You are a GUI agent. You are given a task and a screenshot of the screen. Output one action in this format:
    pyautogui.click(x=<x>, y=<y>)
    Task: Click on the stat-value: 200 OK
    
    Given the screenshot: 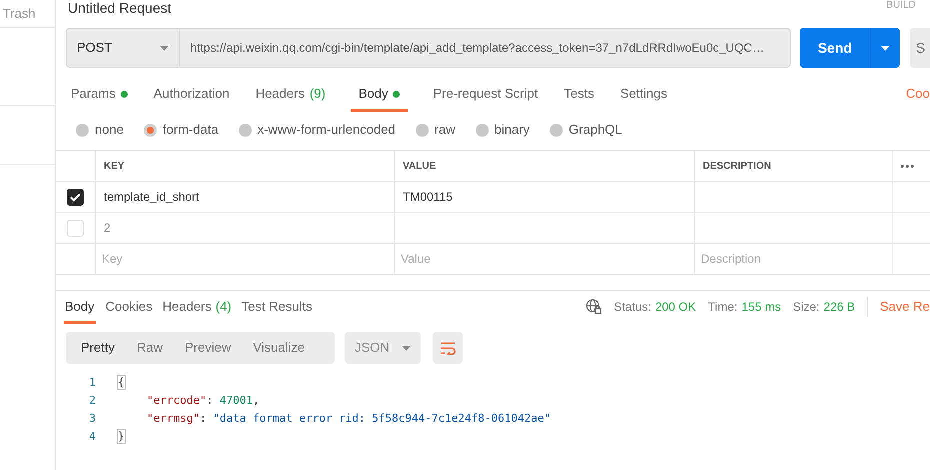 What is the action you would take?
    pyautogui.click(x=675, y=307)
    